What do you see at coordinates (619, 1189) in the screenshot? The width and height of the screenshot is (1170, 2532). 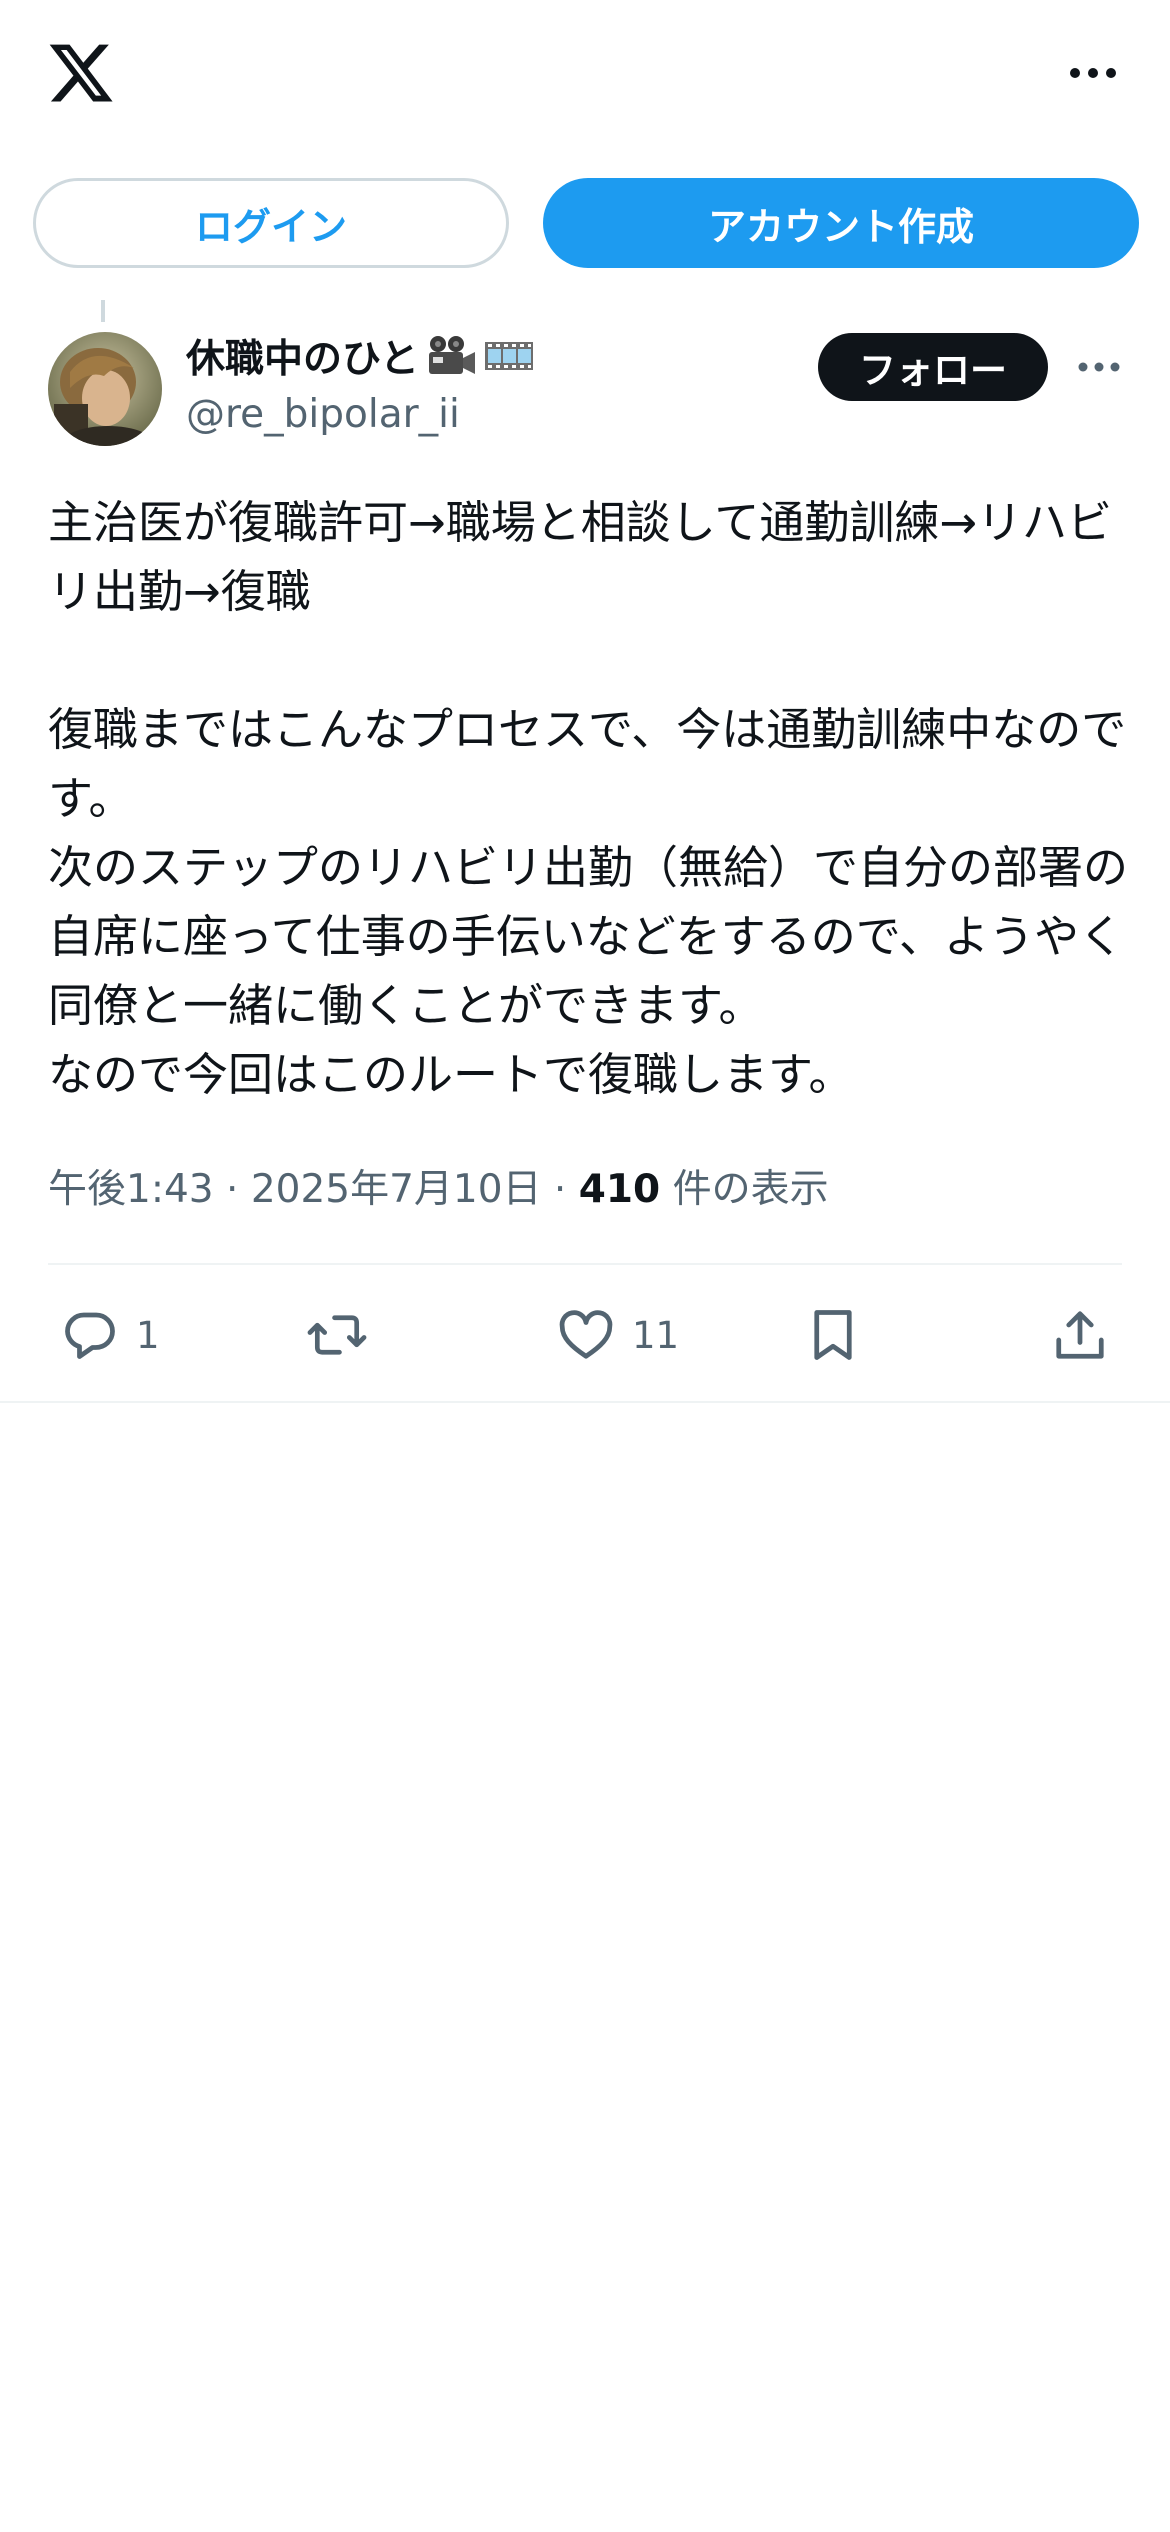 I see `views-count: 410` at bounding box center [619, 1189].